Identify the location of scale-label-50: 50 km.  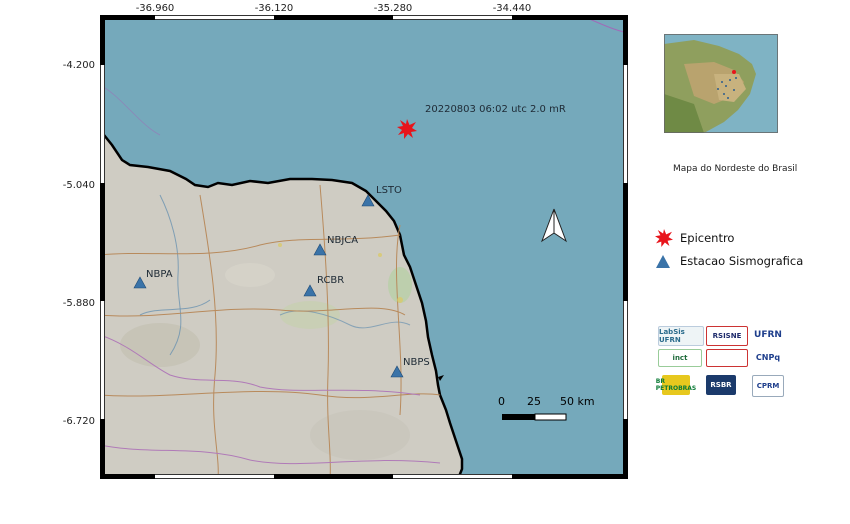
(577, 401).